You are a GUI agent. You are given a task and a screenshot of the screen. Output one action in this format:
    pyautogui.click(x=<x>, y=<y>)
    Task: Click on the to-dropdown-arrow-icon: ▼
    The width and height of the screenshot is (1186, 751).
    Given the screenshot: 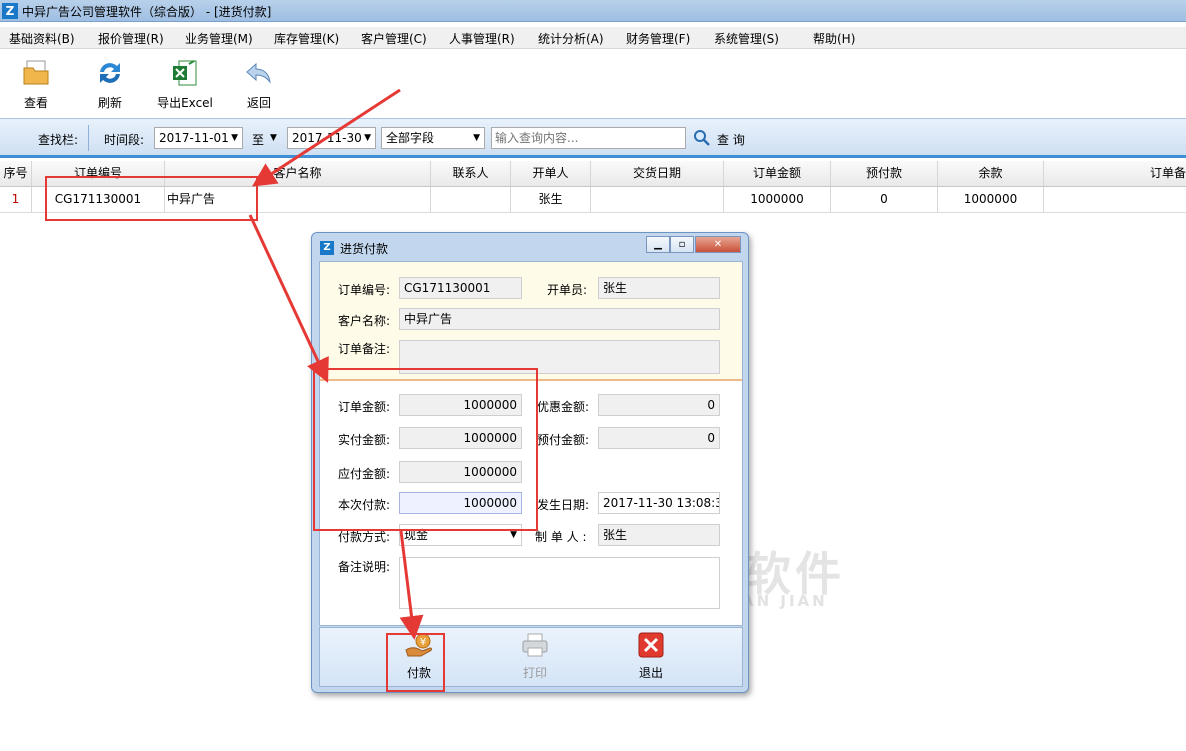 What is the action you would take?
    pyautogui.click(x=273, y=138)
    